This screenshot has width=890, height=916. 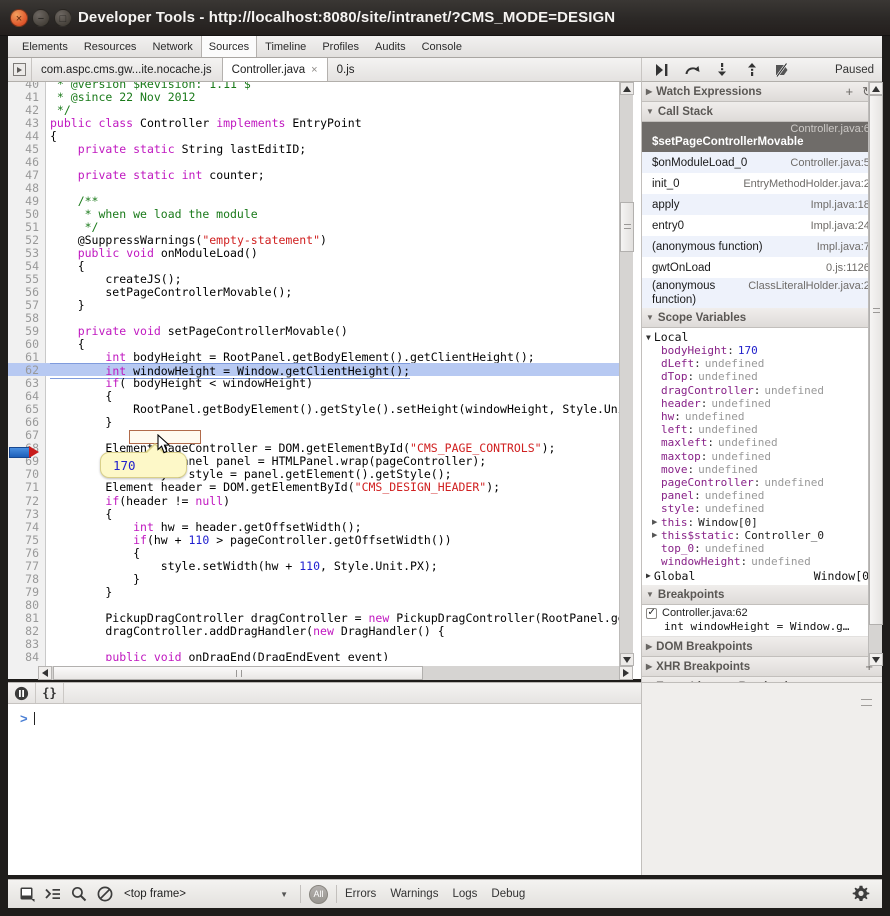 What do you see at coordinates (762, 403) in the screenshot?
I see `scope-variable-row: header: undefined` at bounding box center [762, 403].